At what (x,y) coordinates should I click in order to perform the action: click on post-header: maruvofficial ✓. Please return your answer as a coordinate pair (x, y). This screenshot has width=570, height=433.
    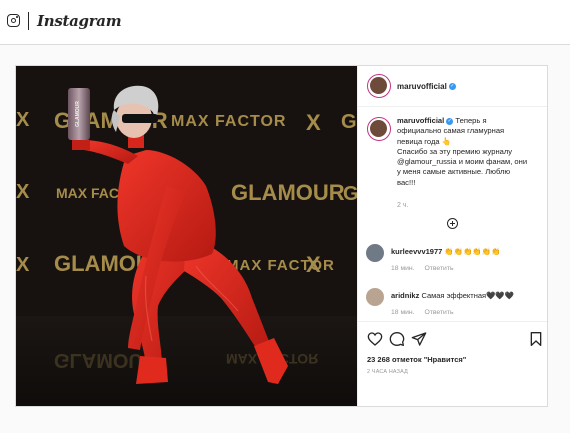
    Looking at the image, I should click on (452, 86).